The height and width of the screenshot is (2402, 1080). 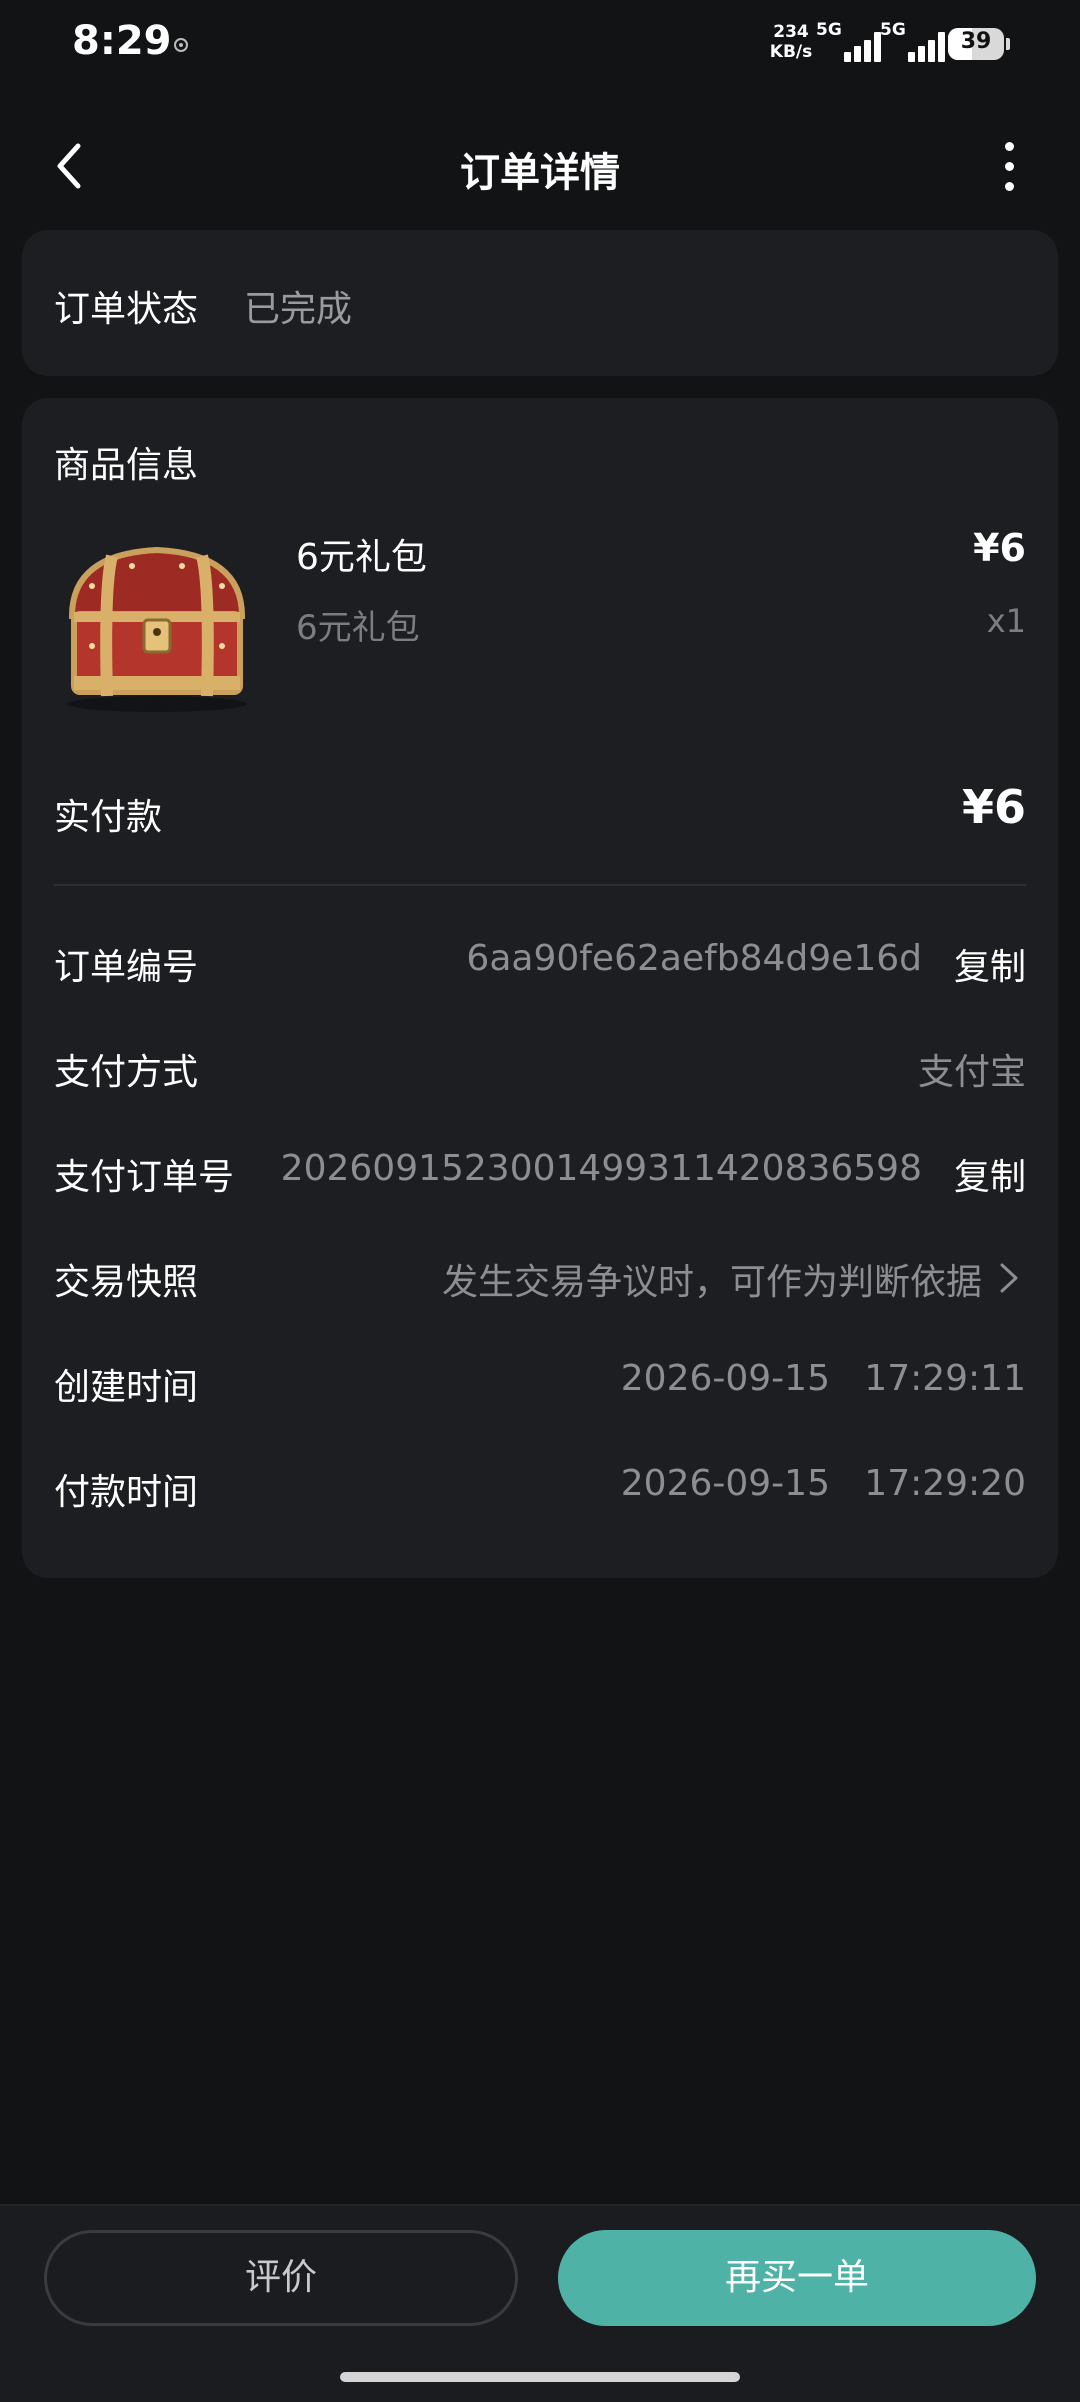 What do you see at coordinates (791, 32) in the screenshot?
I see `network-speed-value: 234` at bounding box center [791, 32].